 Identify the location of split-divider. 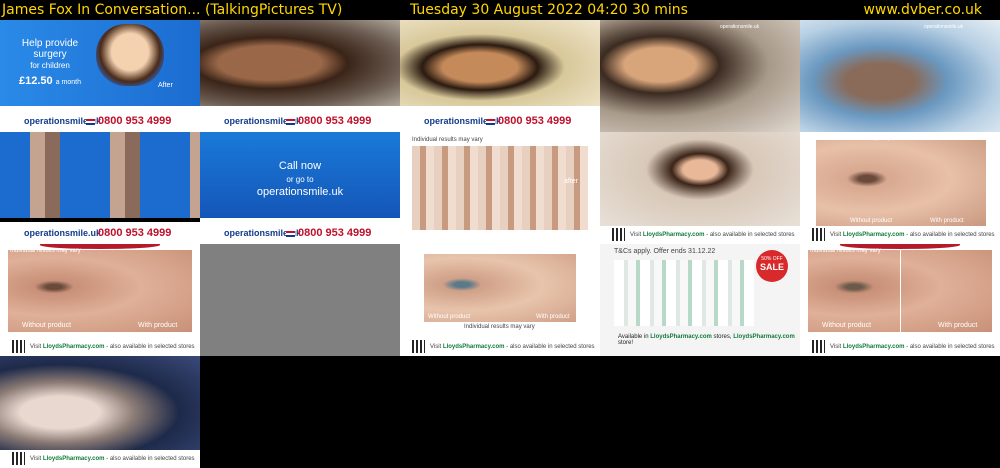
(900, 291).